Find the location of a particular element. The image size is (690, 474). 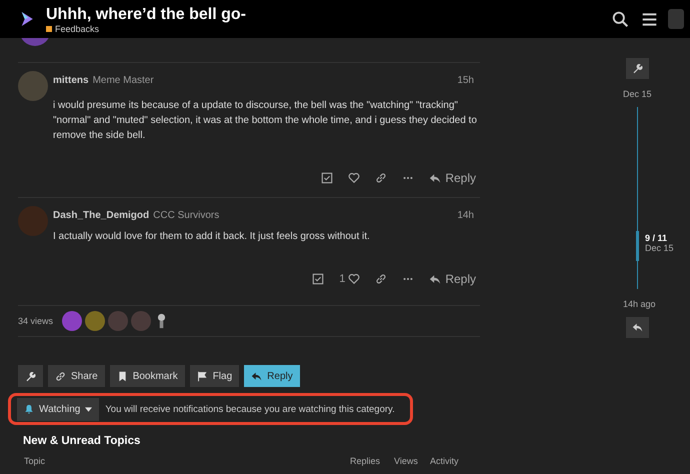

post-text: I actually would love for them to add it back. It just feels gross without it. is located at coordinates (212, 237).